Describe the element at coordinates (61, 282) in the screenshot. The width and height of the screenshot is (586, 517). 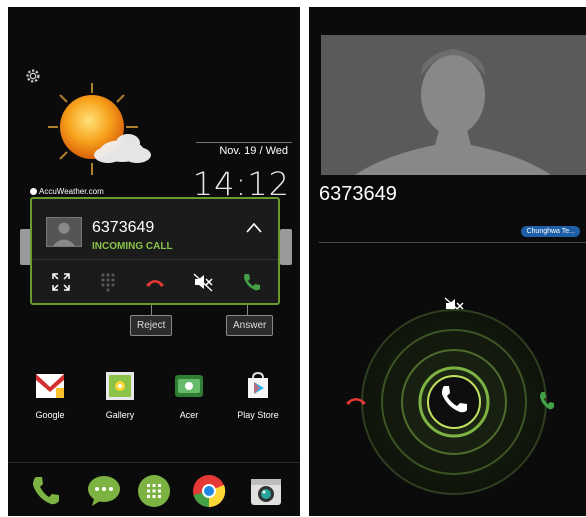
I see `expand-icon` at that location.